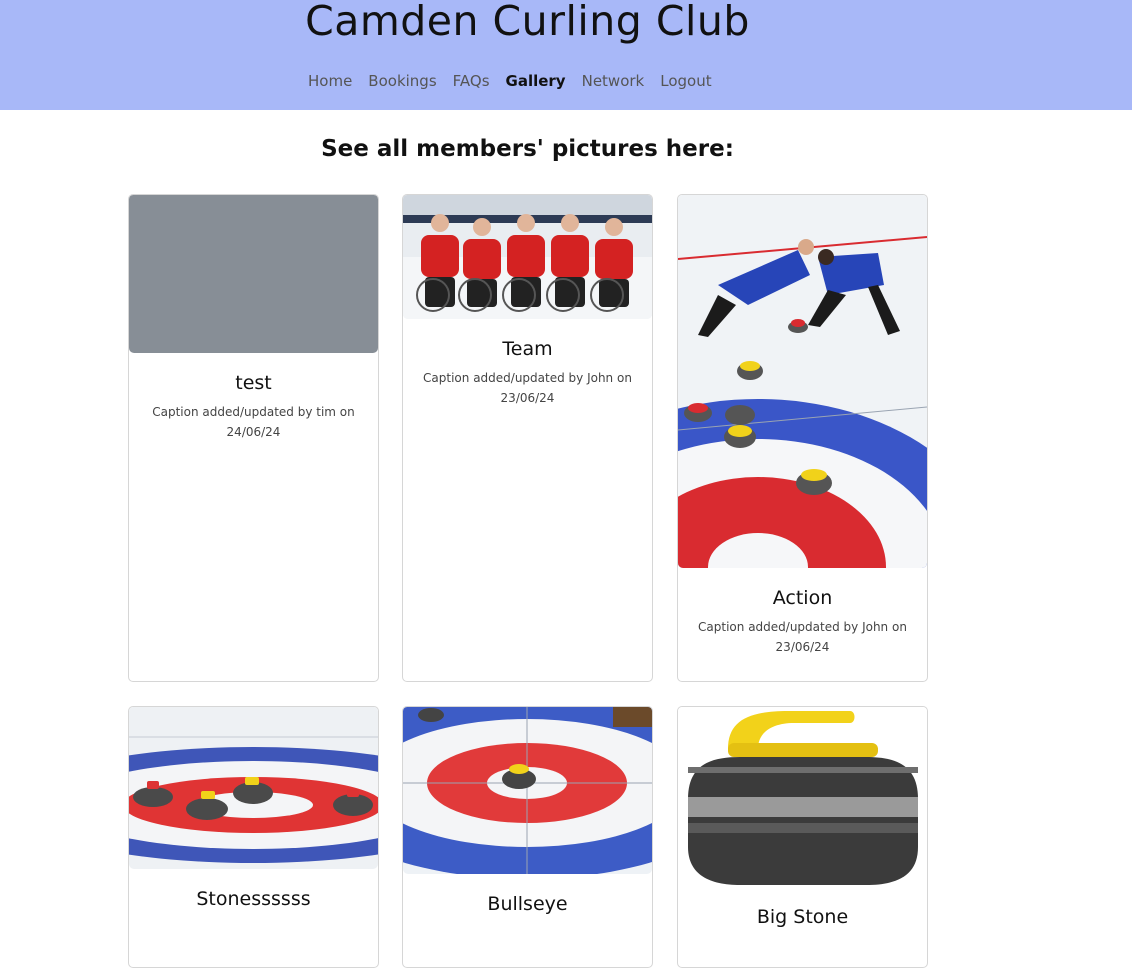 The height and width of the screenshot is (968, 1132). Describe the element at coordinates (253, 383) in the screenshot. I see `card-title: test` at that location.